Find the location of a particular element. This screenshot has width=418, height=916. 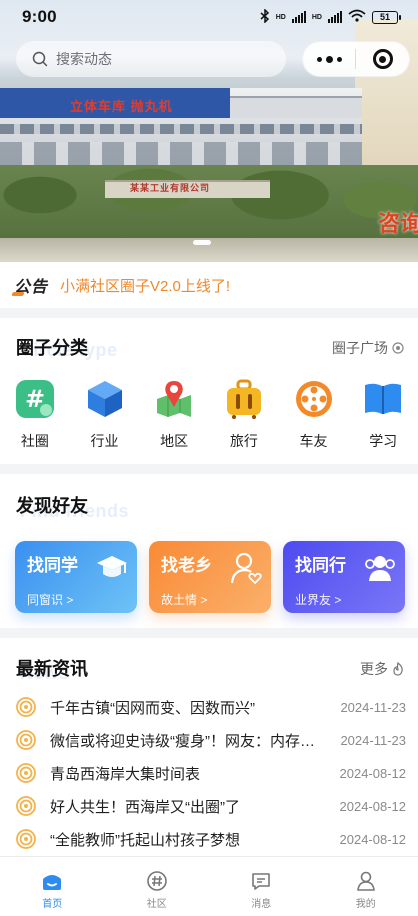

category-item: 车友 is located at coordinates (314, 414).